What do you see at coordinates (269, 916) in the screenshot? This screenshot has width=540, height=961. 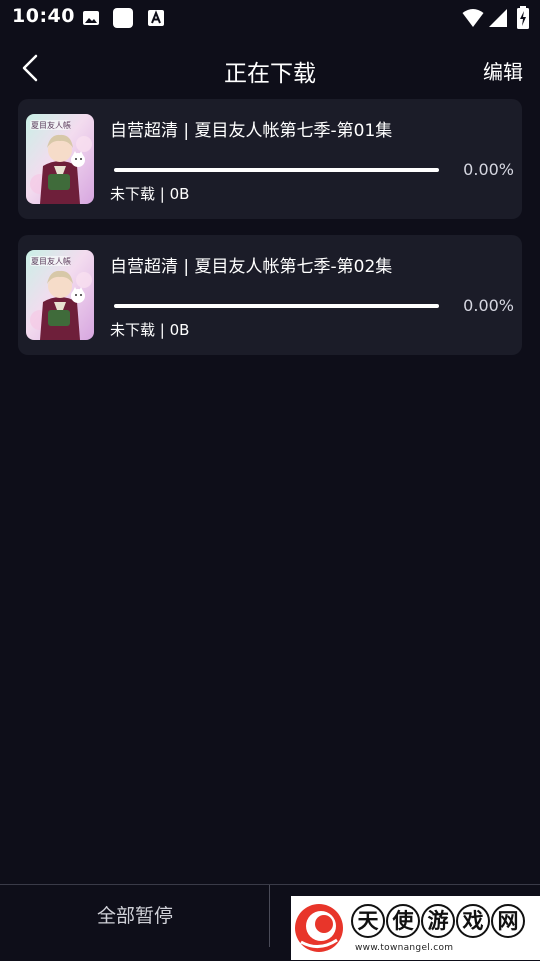 I see `bar-divider` at bounding box center [269, 916].